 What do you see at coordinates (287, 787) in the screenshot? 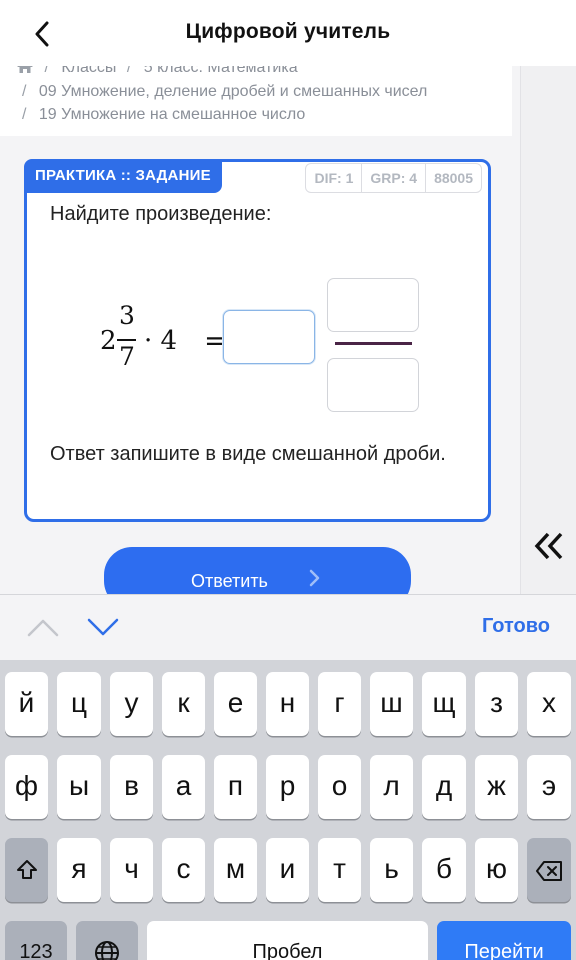
I see `key-р: р` at bounding box center [287, 787].